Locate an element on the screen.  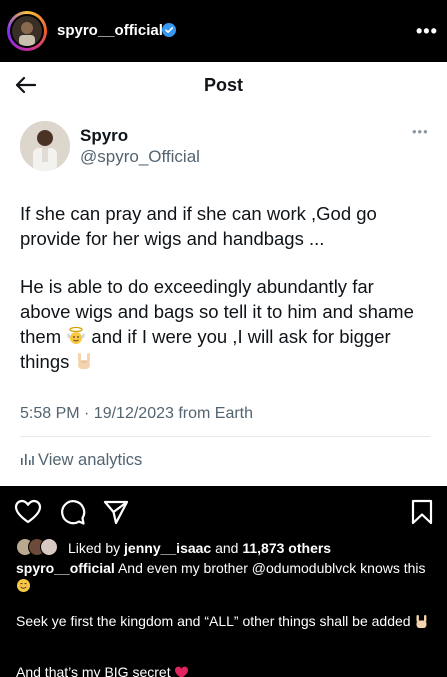
caption-username: spyro__official is located at coordinates (65, 568).